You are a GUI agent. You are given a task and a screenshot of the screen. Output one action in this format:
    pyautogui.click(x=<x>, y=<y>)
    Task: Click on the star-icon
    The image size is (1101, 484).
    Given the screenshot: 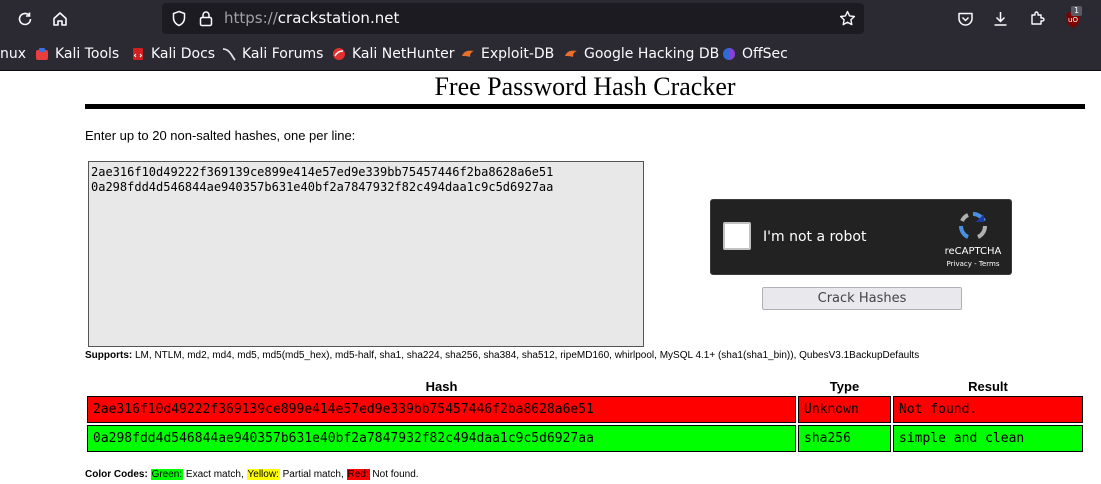 What is the action you would take?
    pyautogui.click(x=847, y=21)
    